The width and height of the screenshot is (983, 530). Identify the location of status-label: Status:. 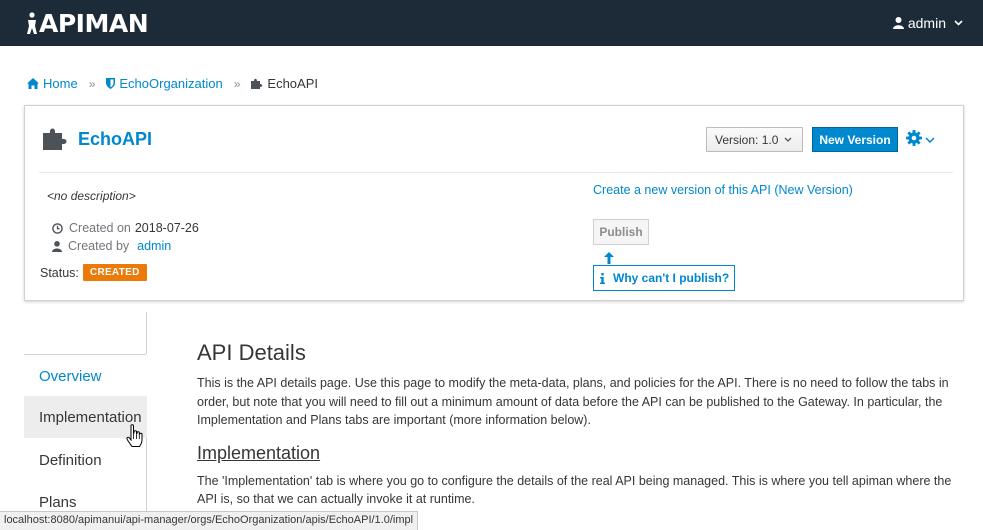
(59, 272).